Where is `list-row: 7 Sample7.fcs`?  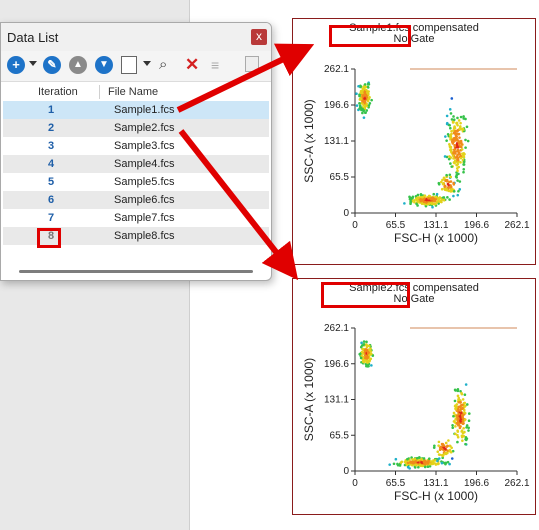 list-row: 7 Sample7.fcs is located at coordinates (136, 218).